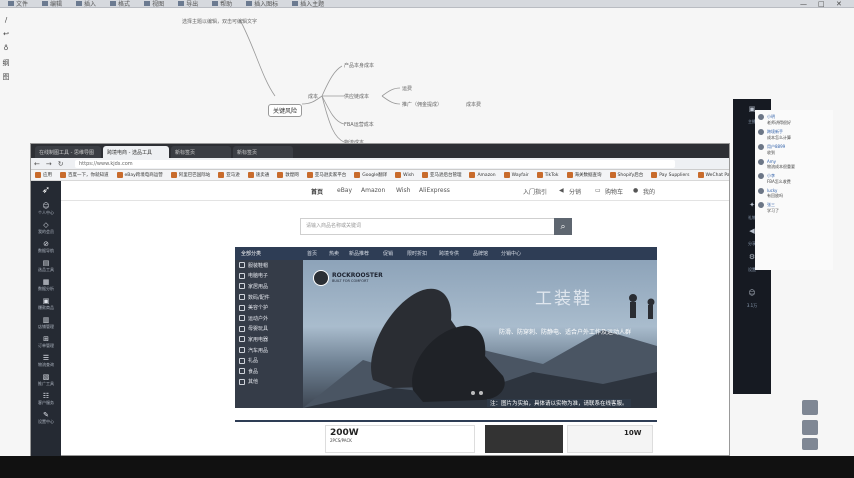  I want to click on site-sidebar-item: ⊘ 数据导航, so click(46, 246).